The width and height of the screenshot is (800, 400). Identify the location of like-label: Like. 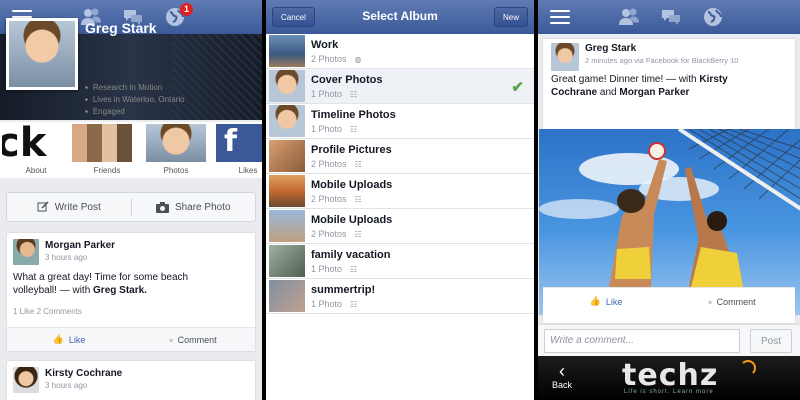
(614, 301).